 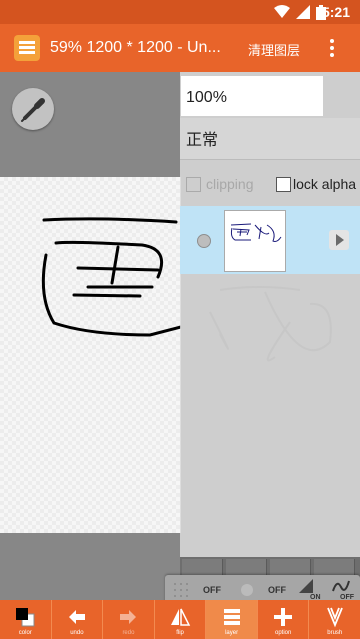 I want to click on brush-toggle-1-label: OFF, so click(x=212, y=590).